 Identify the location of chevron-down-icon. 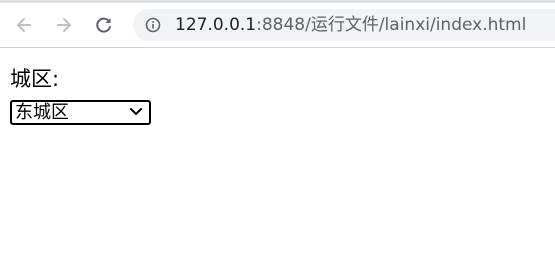
(136, 111).